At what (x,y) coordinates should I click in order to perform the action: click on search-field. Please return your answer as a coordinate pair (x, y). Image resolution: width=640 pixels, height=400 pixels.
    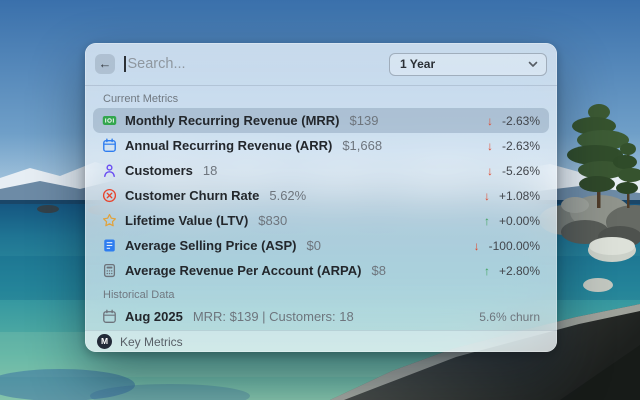
    Looking at the image, I should click on (252, 64).